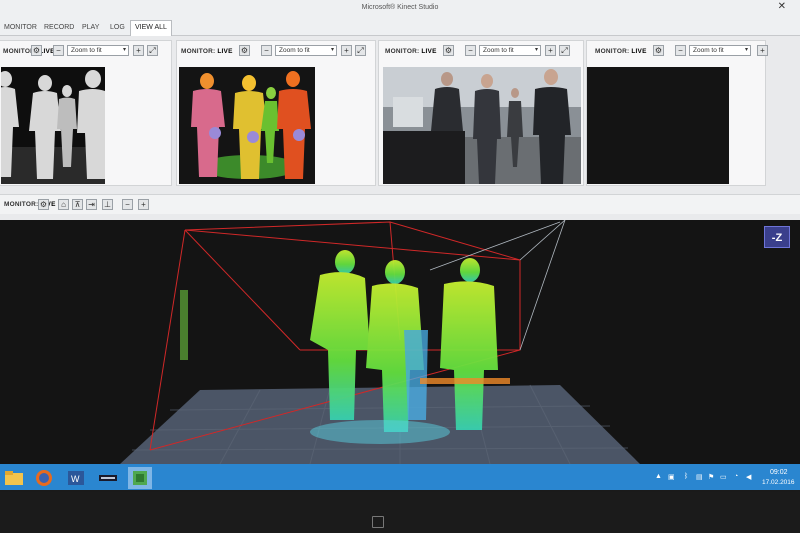 The height and width of the screenshot is (533, 800). Describe the element at coordinates (658, 125) in the screenshot. I see `empty-view` at that location.